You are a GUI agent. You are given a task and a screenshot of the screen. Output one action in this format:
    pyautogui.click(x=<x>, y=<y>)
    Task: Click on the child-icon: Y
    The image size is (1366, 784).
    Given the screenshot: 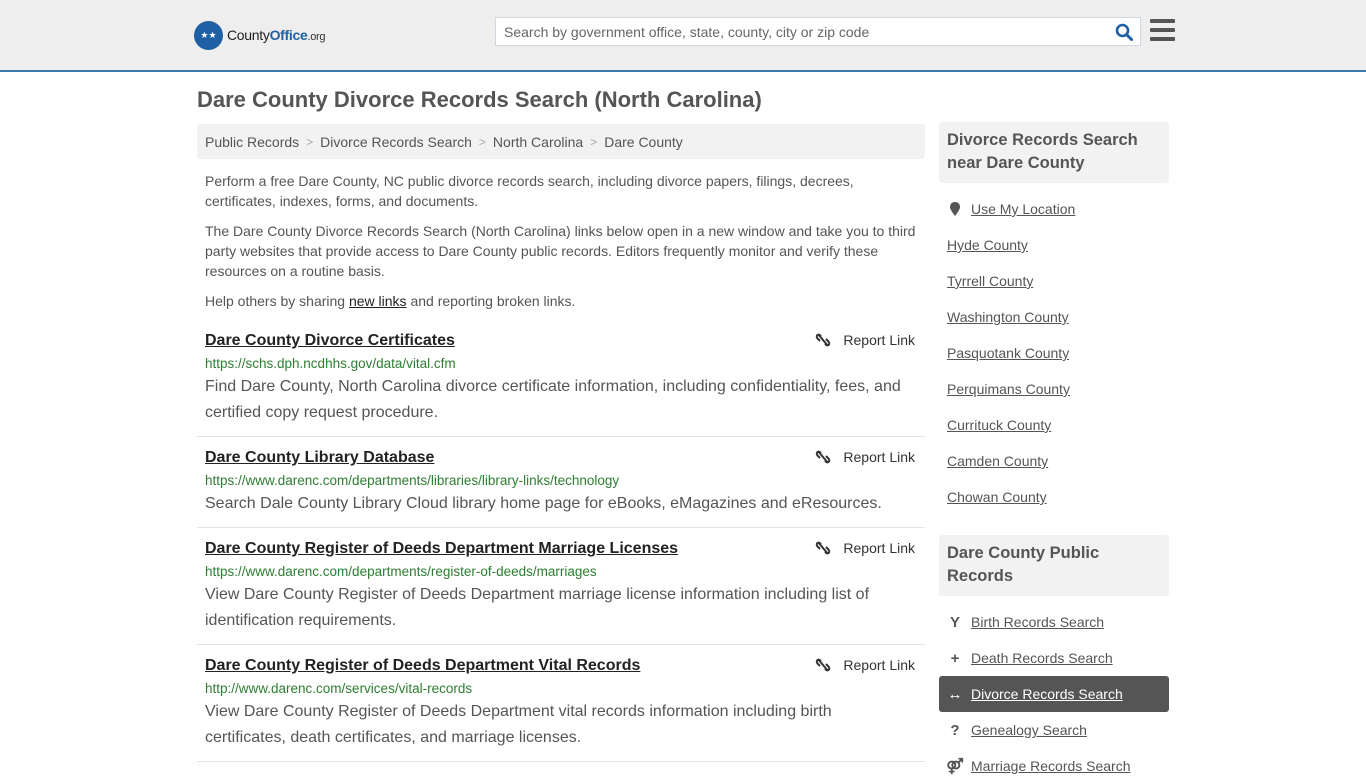 What is the action you would take?
    pyautogui.click(x=954, y=622)
    